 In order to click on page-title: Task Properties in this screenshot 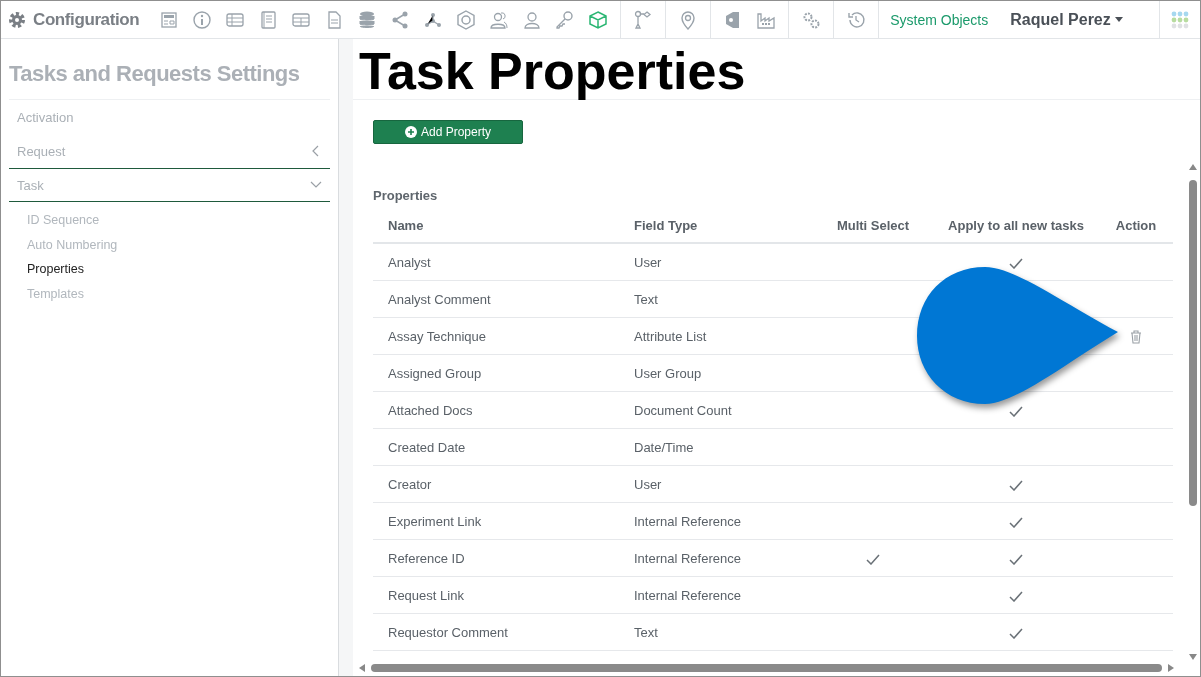, I will do `click(776, 69)`.